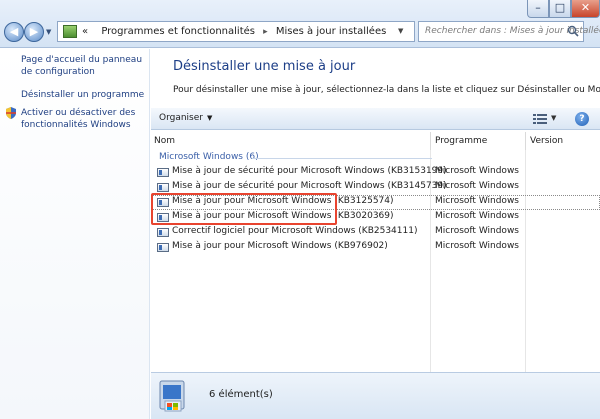  I want to click on forward-button: ▶, so click(34, 32).